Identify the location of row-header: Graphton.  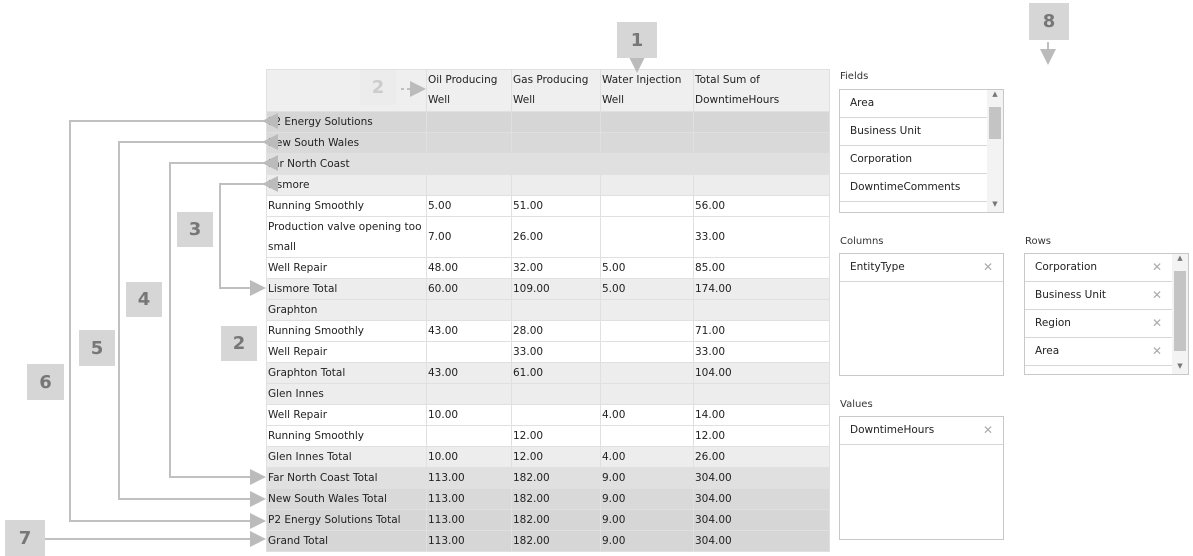
(346, 310).